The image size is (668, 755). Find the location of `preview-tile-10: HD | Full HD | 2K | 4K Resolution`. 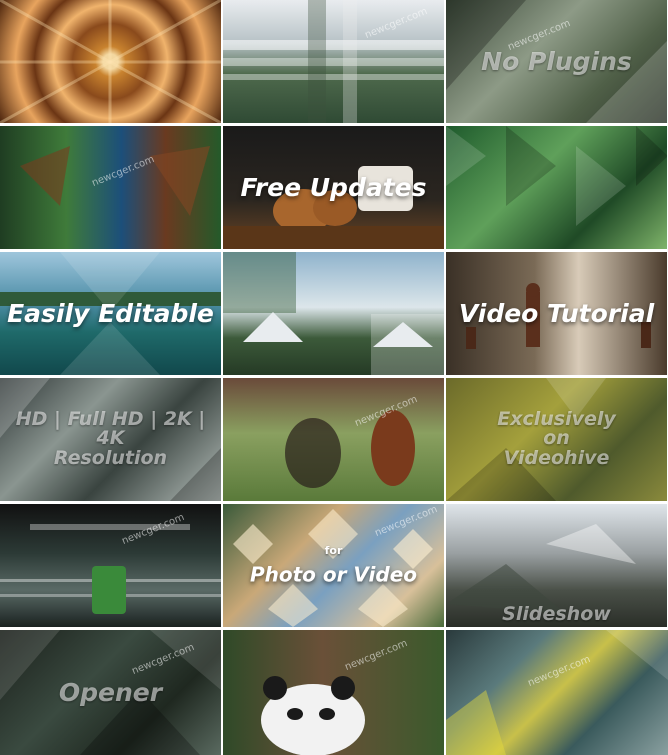

preview-tile-10: HD | Full HD | 2K | 4K Resolution is located at coordinates (110, 439).